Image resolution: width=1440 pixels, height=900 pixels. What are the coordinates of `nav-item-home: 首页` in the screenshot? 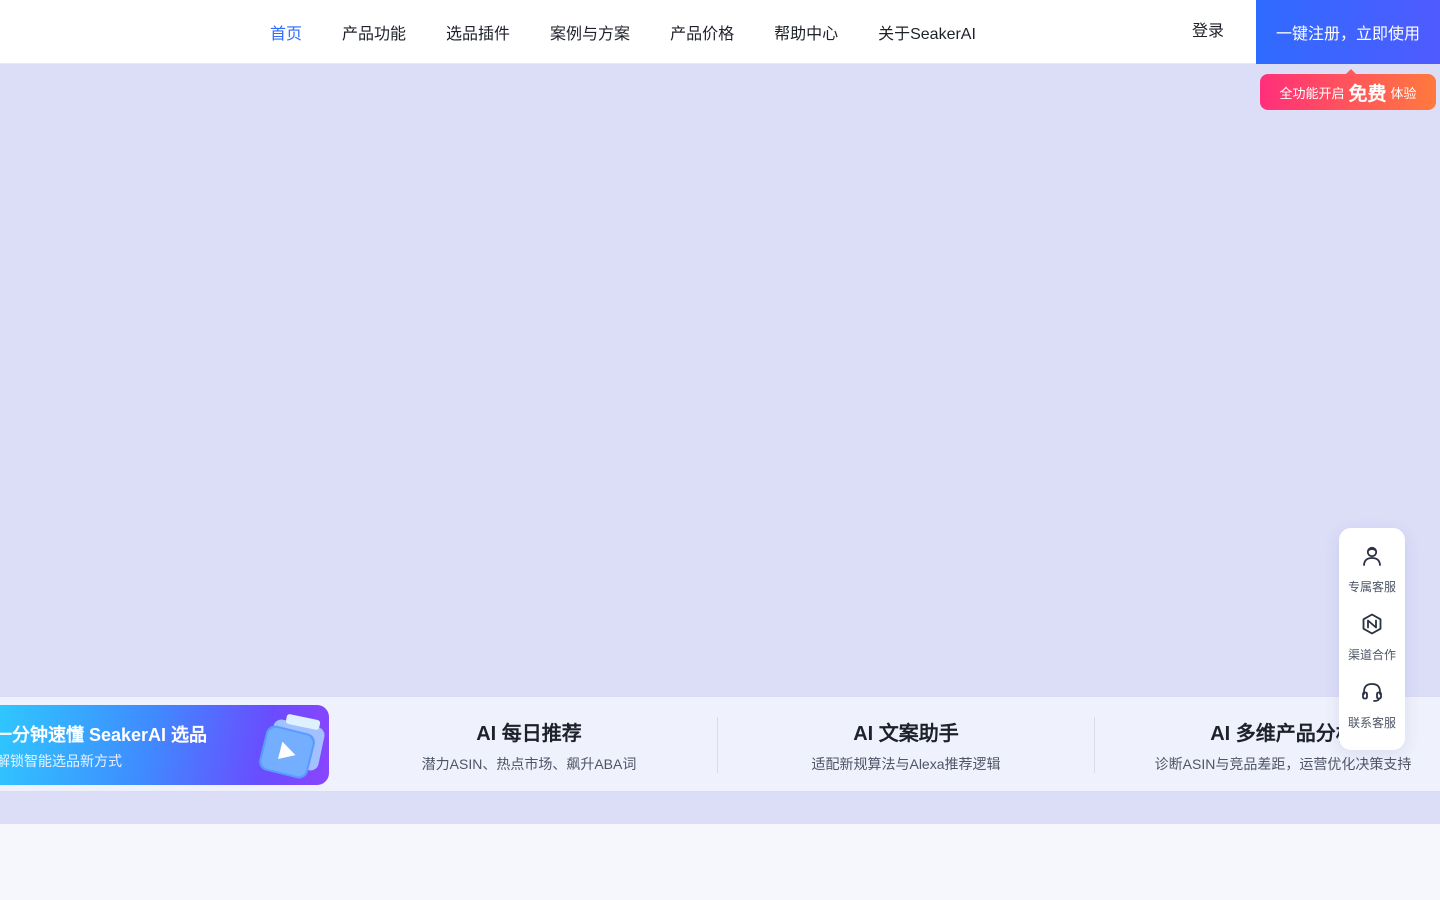 It's located at (286, 32).